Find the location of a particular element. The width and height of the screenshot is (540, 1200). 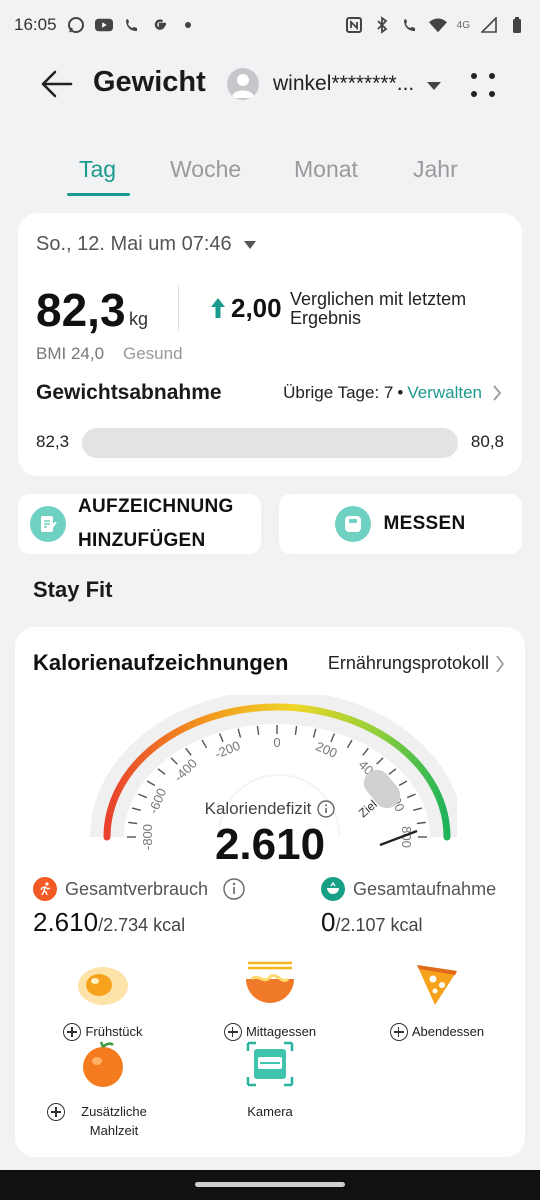

goal-progress-bar is located at coordinates (270, 443).